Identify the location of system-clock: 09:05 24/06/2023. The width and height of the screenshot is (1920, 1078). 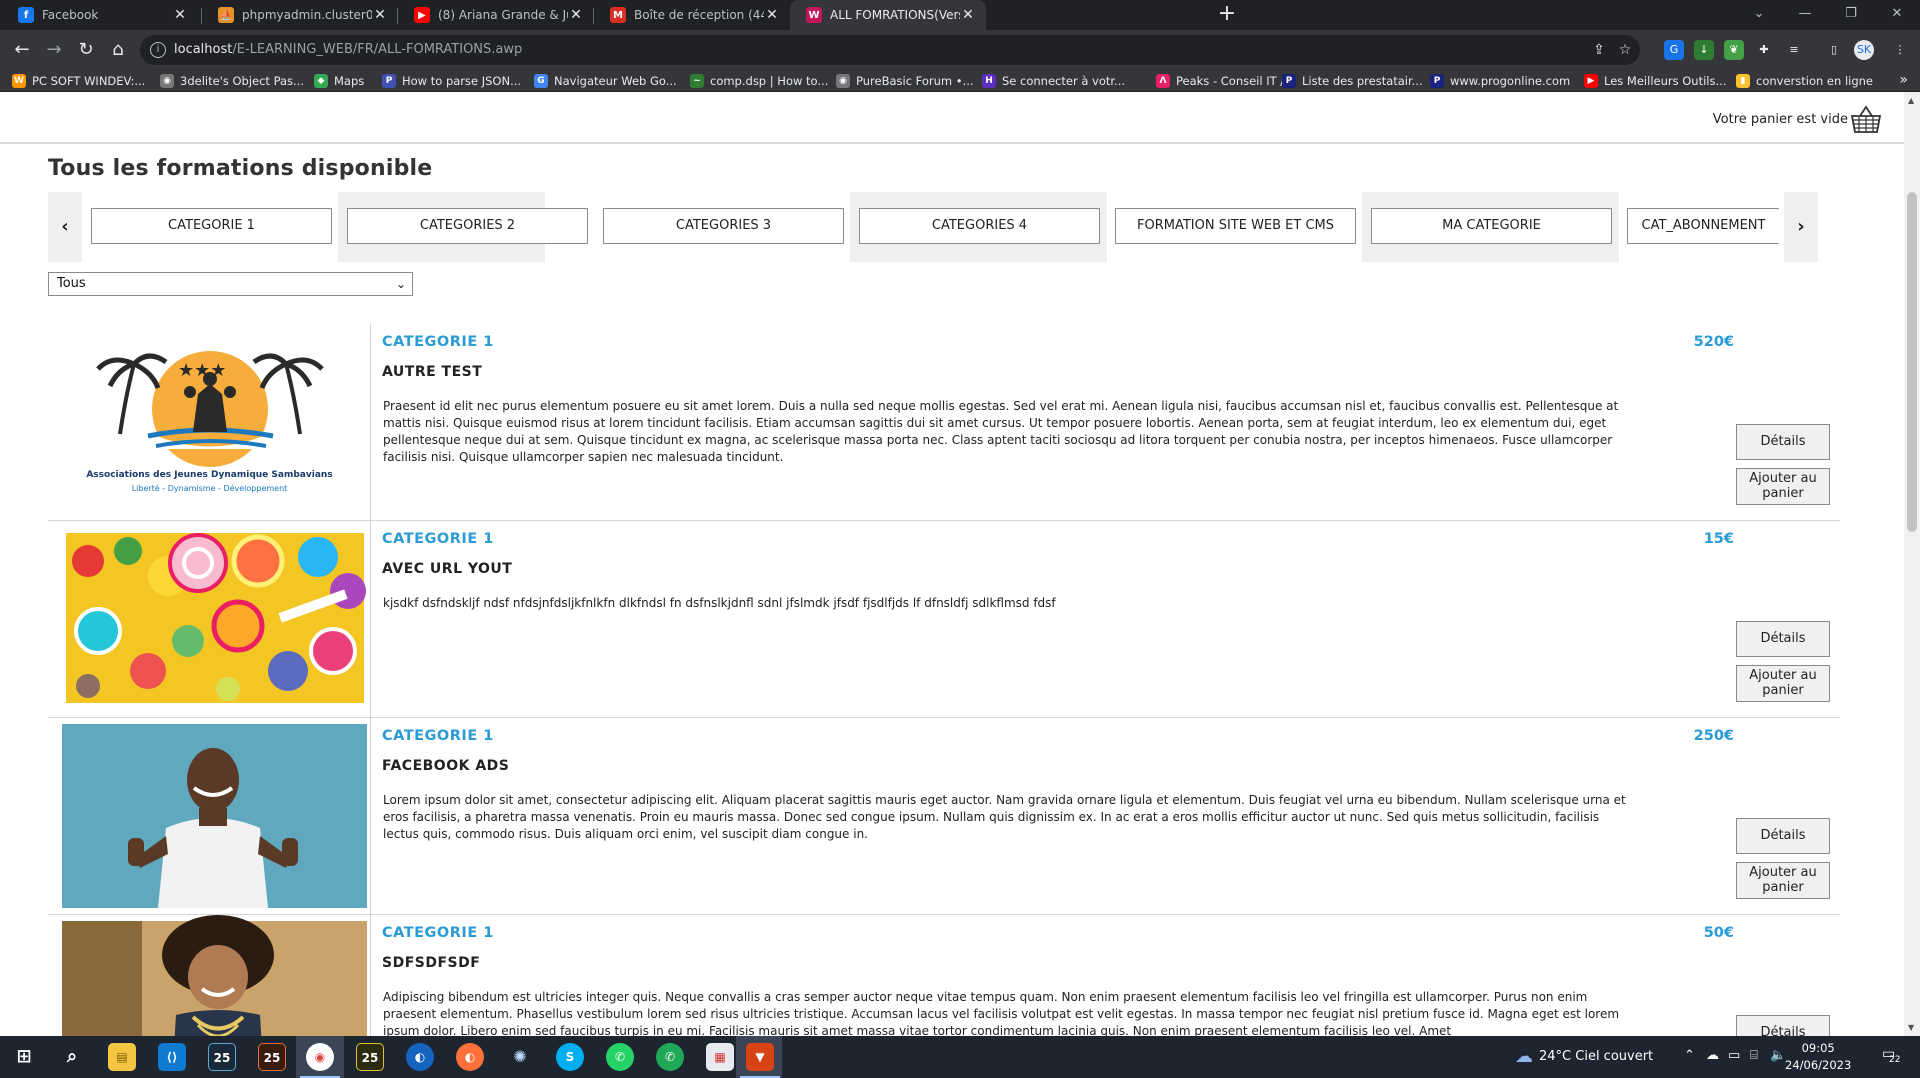
(1818, 1057).